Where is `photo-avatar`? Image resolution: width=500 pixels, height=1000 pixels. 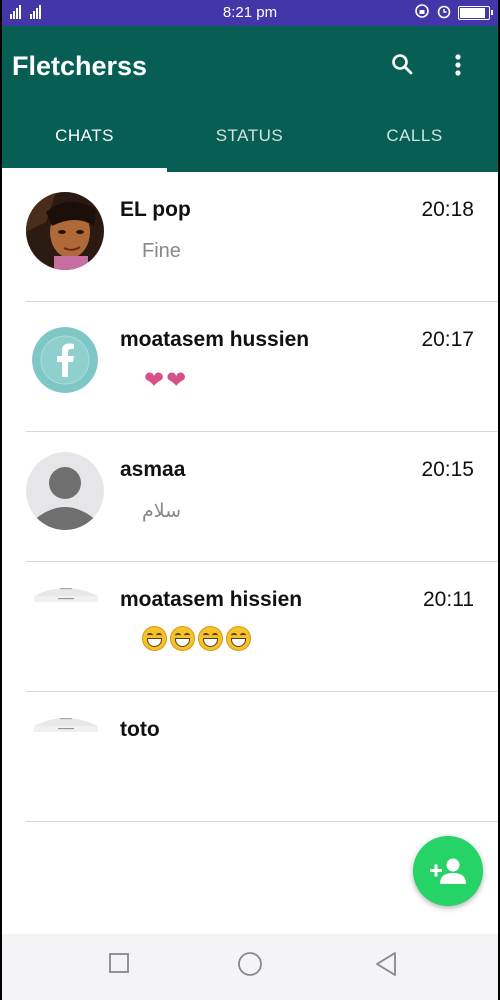 photo-avatar is located at coordinates (65, 231).